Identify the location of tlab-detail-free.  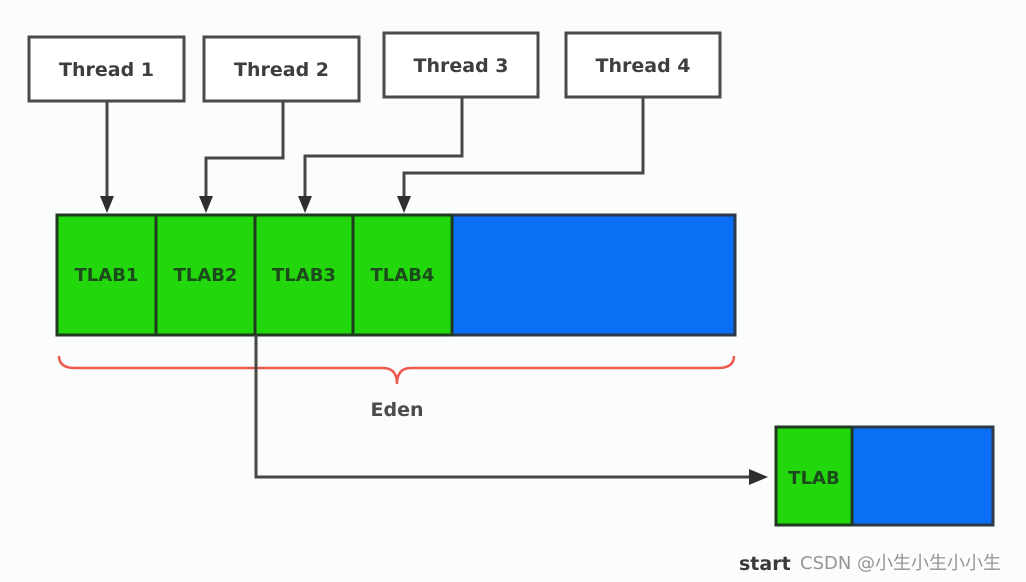
(922, 476).